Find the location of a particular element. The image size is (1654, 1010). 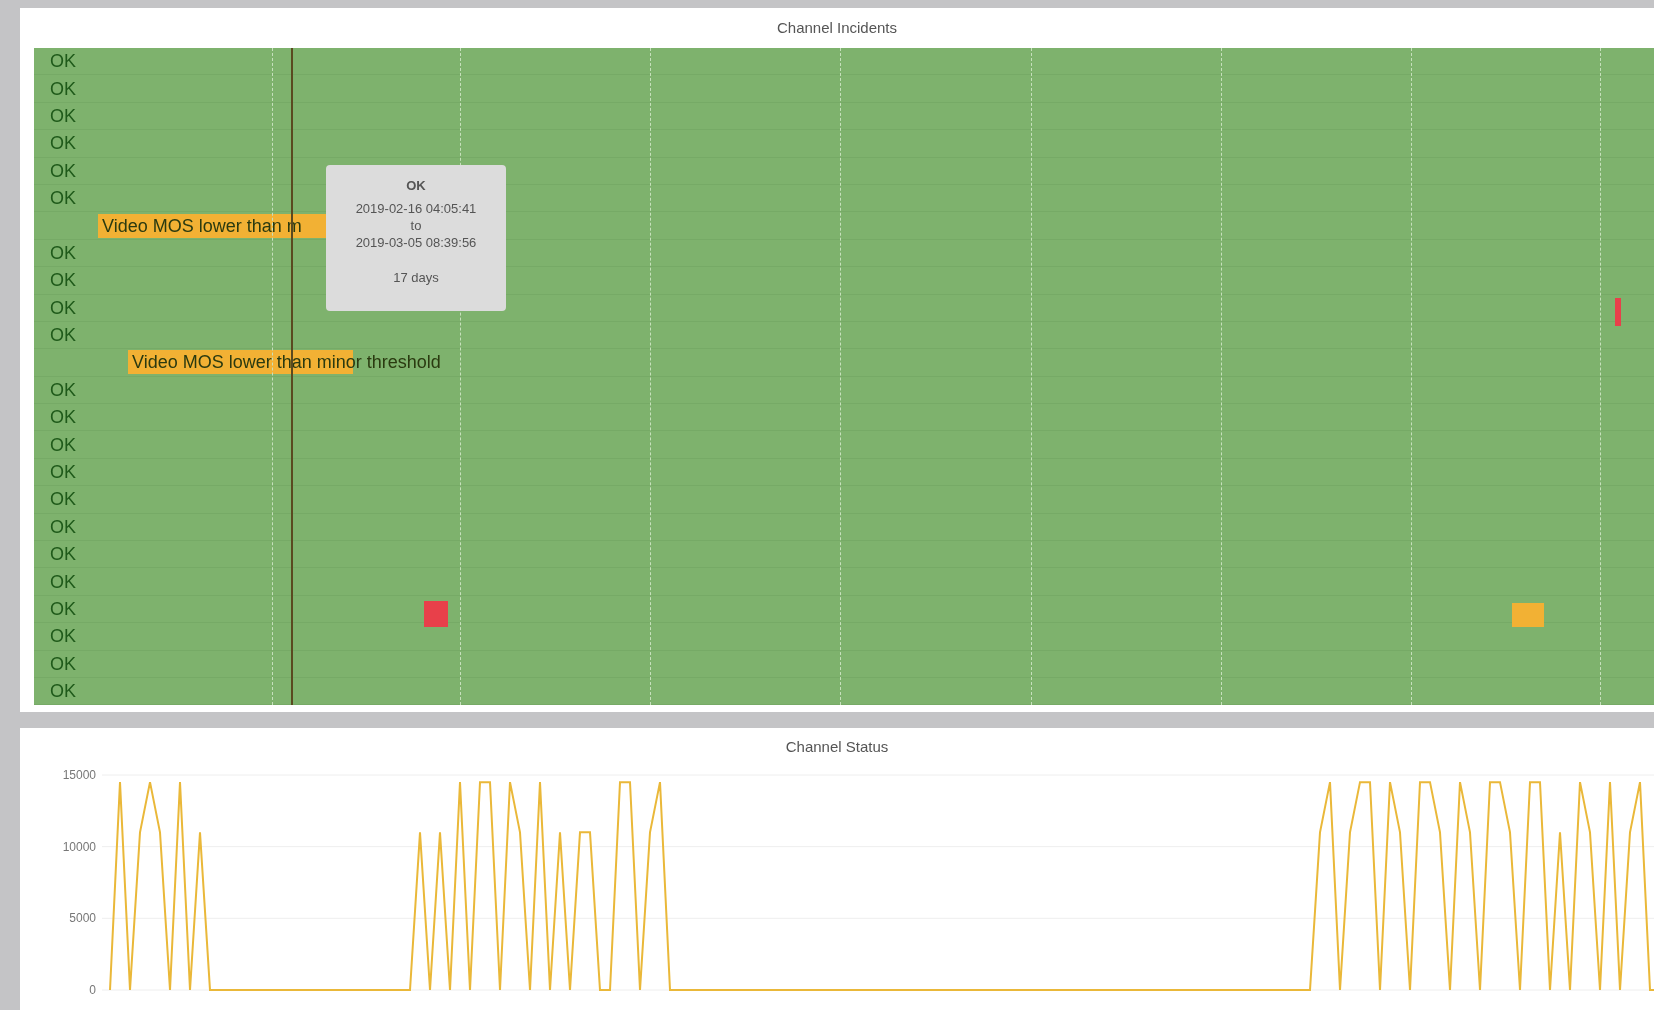

axis-tick-label: 15000 is located at coordinates (79, 775).